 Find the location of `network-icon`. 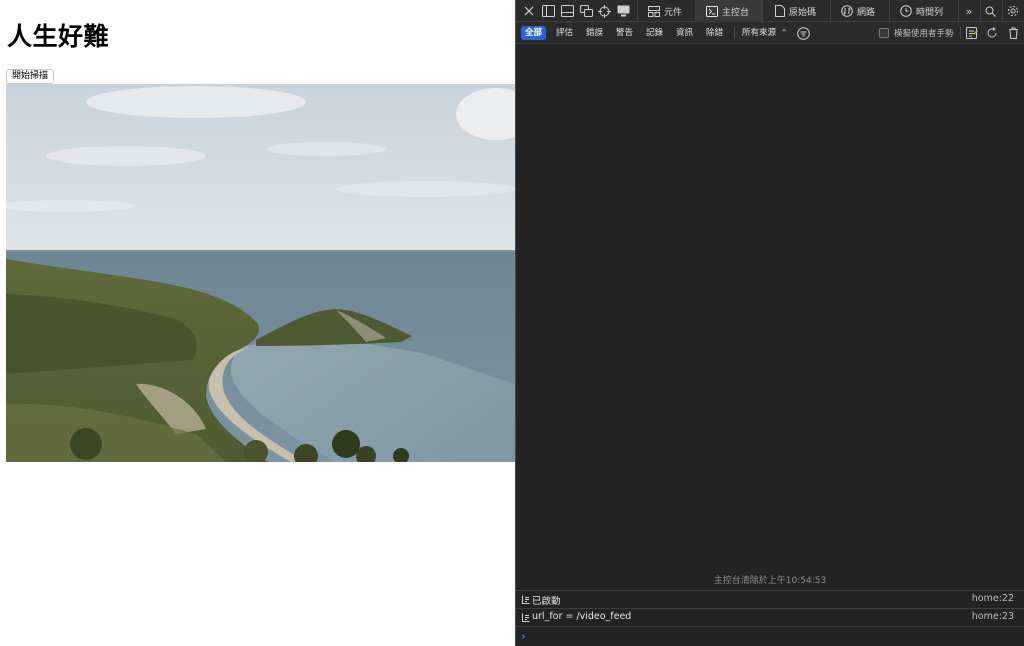

network-icon is located at coordinates (847, 11).